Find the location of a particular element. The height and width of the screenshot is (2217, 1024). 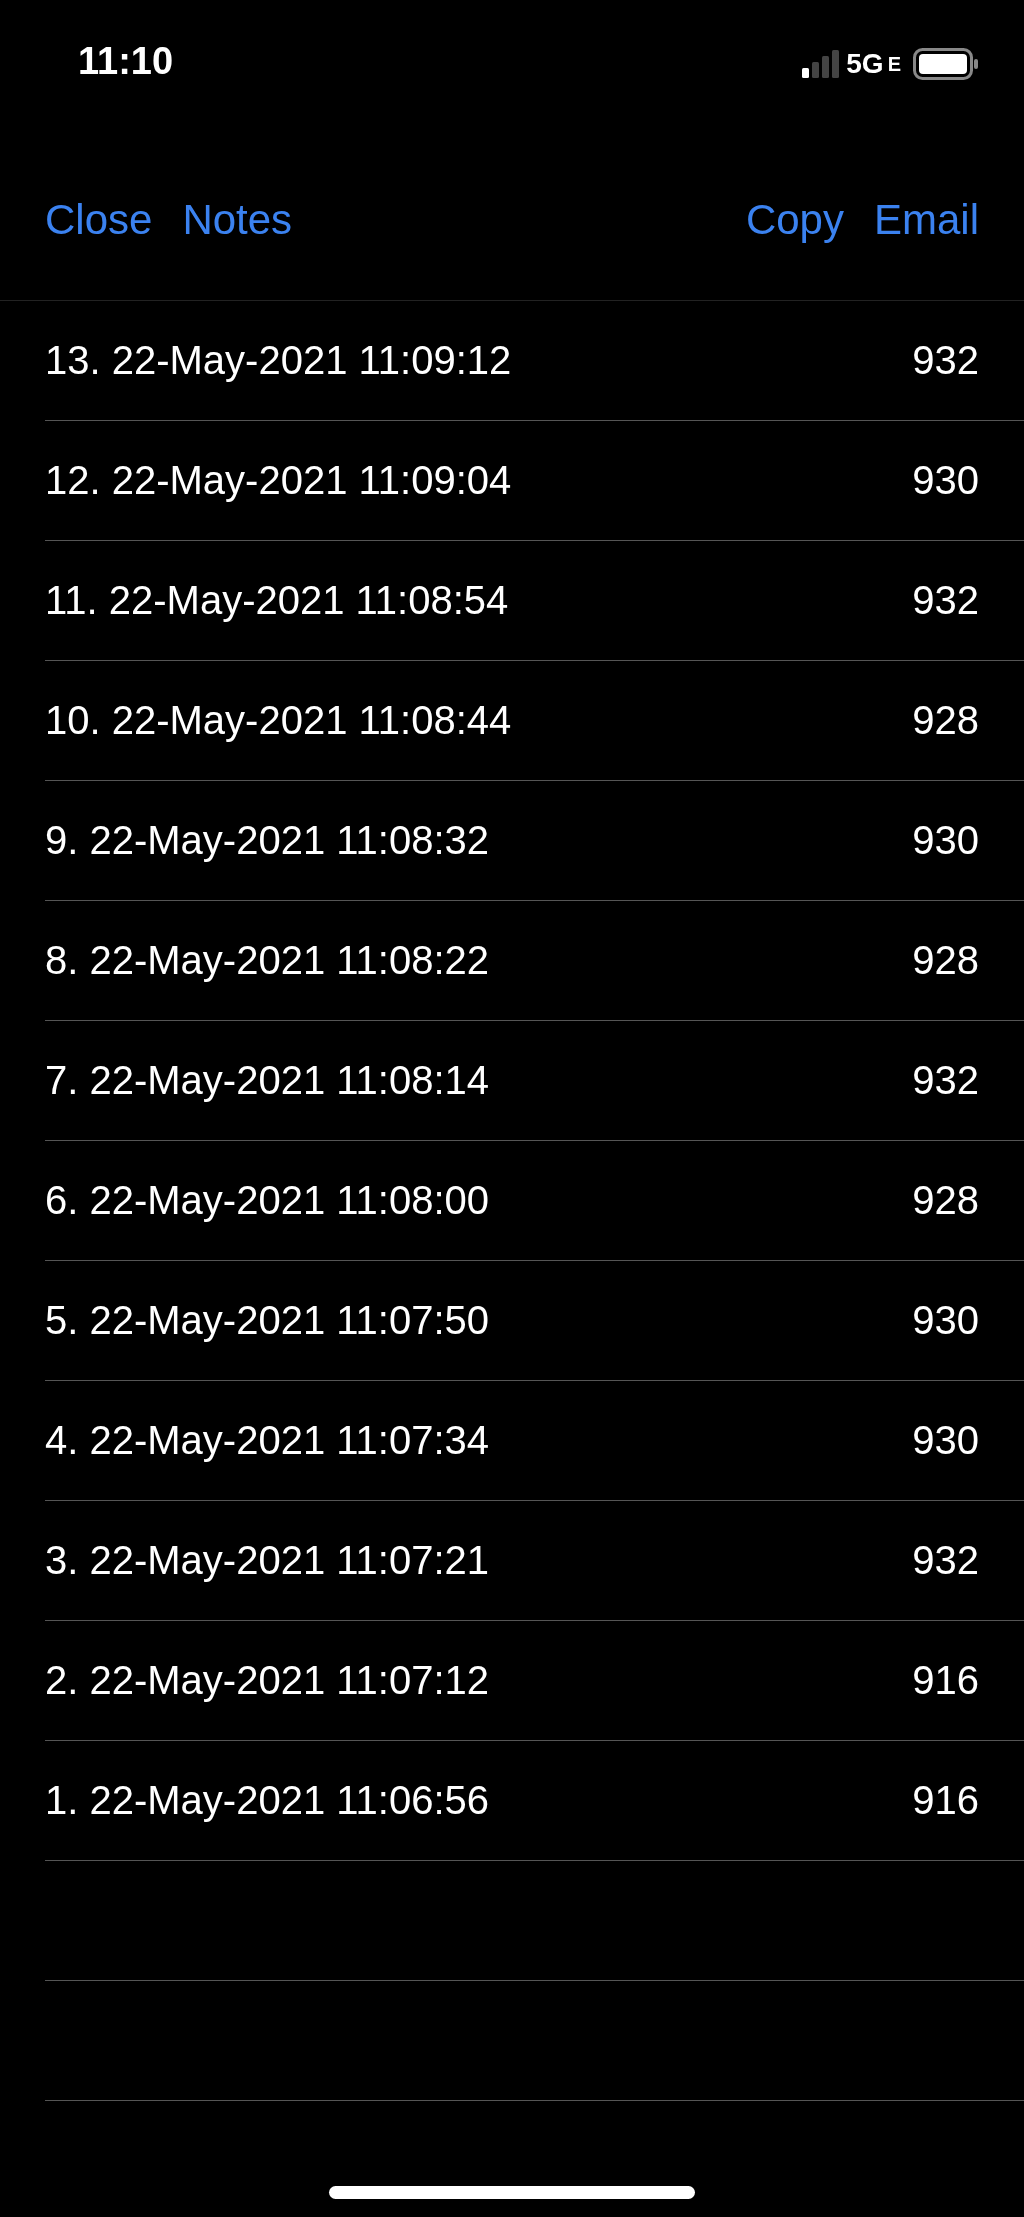

entry-label: 3. 22-May-2021 11:07:21 is located at coordinates (267, 1560).